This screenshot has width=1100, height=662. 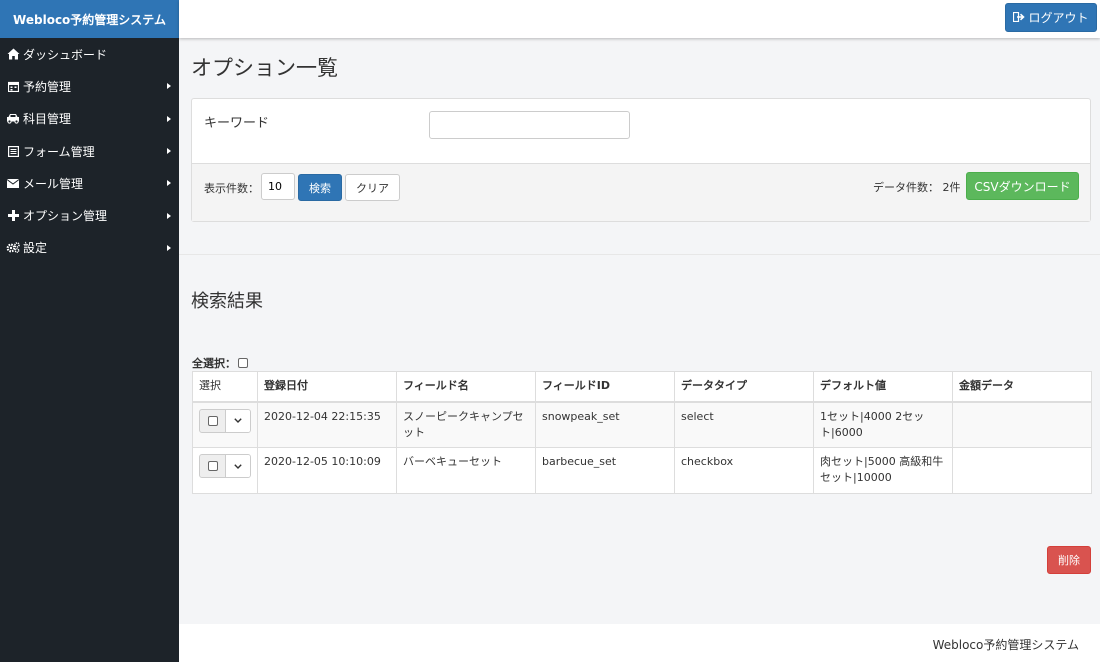 I want to click on top-bar: ログアウト, so click(x=639, y=19).